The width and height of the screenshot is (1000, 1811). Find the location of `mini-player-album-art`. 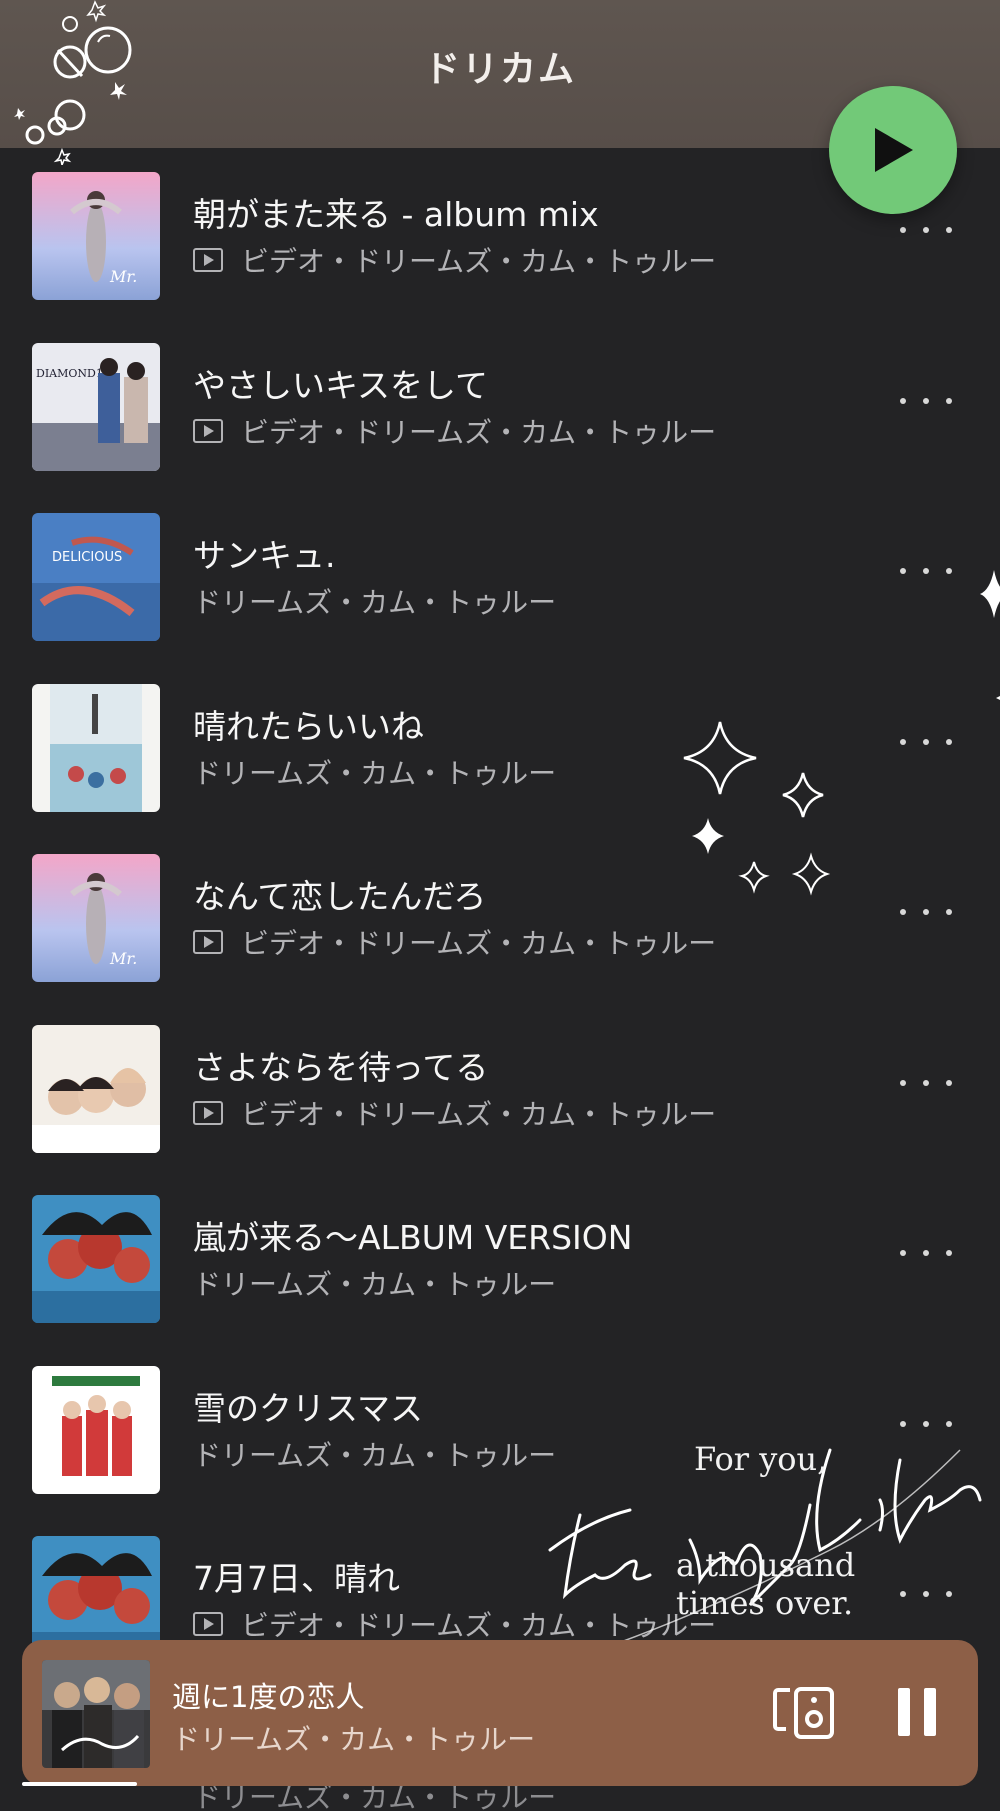

mini-player-album-art is located at coordinates (96, 1714).